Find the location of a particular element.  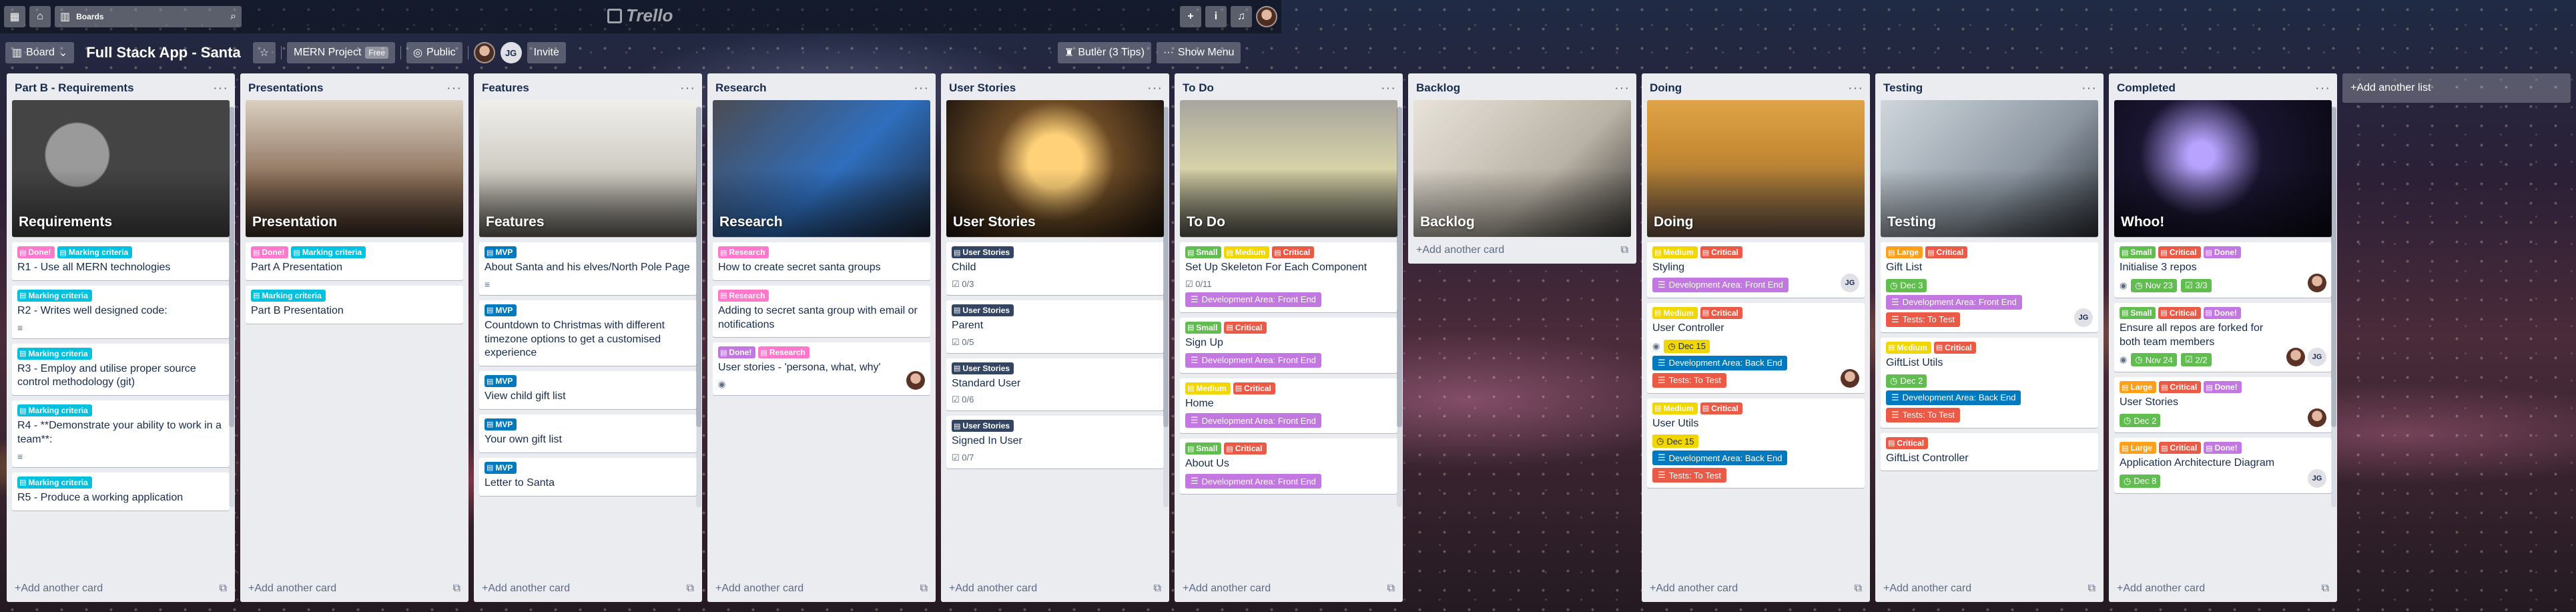

card: ▤ User Stories Signed In User ☑ 0/7 is located at coordinates (1055, 442).